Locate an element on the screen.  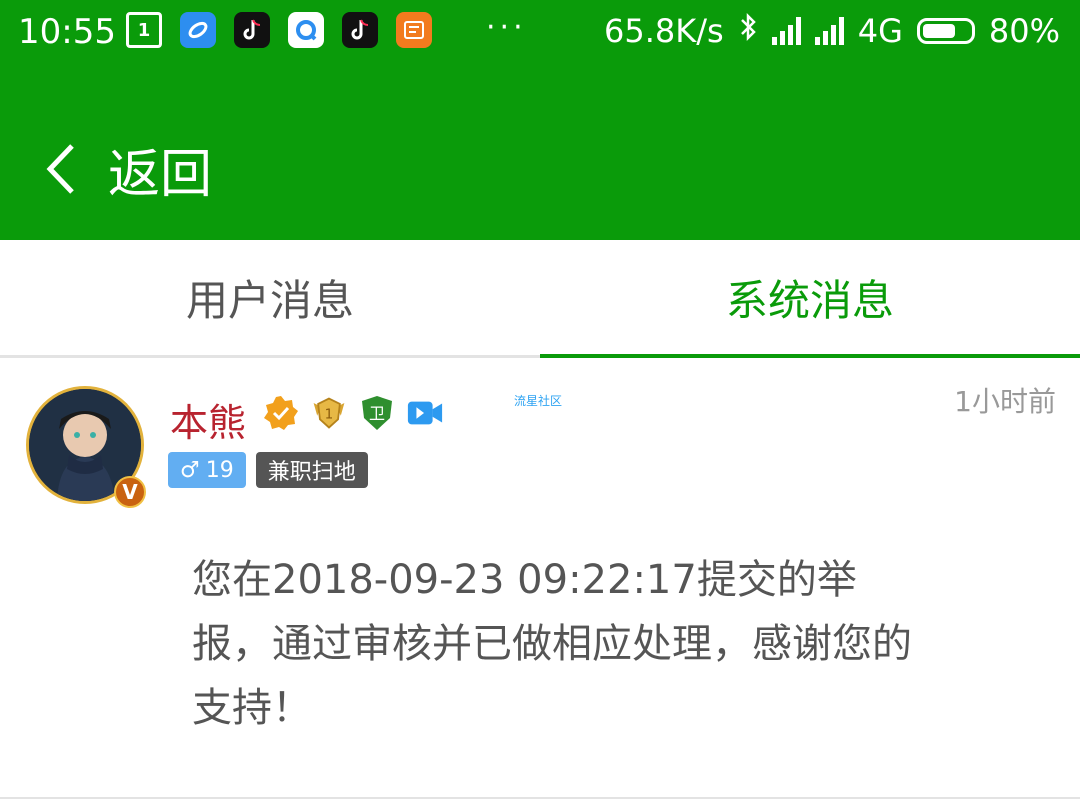
age: 19 is located at coordinates (219, 470).